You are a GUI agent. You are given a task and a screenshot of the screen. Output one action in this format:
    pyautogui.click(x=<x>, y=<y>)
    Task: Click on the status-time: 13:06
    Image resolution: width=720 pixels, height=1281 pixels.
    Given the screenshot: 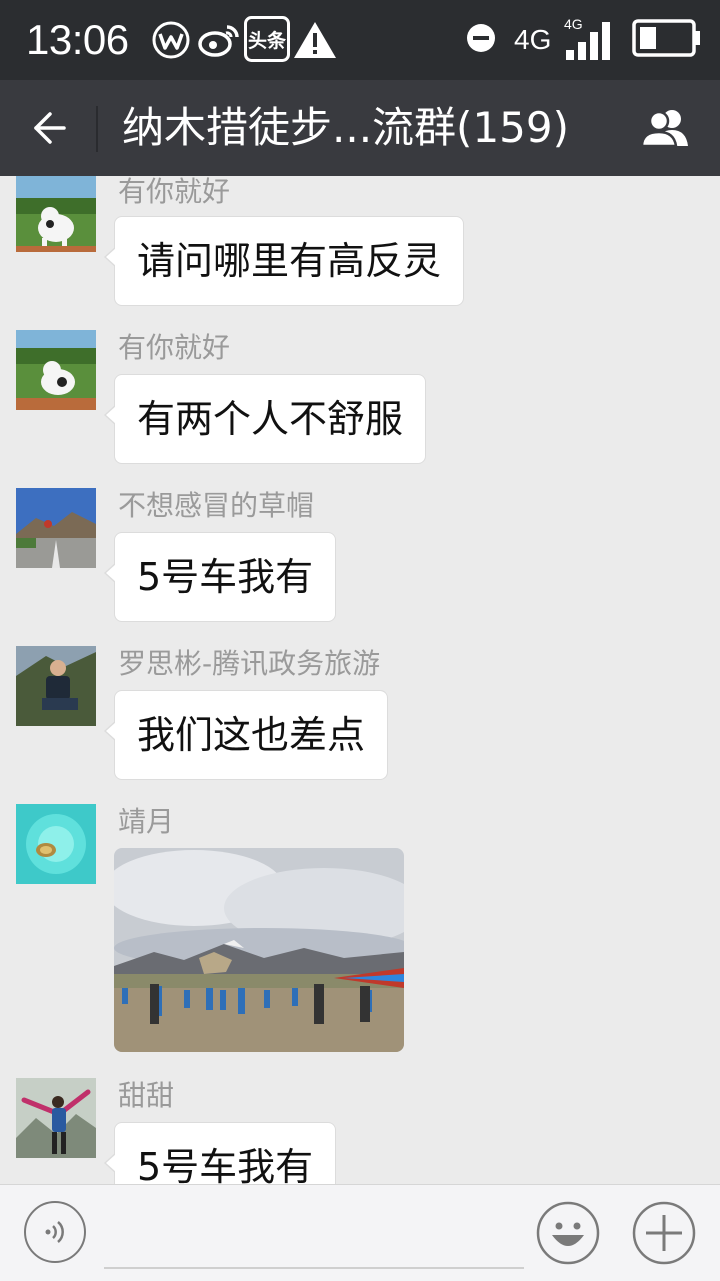 What is the action you would take?
    pyautogui.click(x=77, y=39)
    